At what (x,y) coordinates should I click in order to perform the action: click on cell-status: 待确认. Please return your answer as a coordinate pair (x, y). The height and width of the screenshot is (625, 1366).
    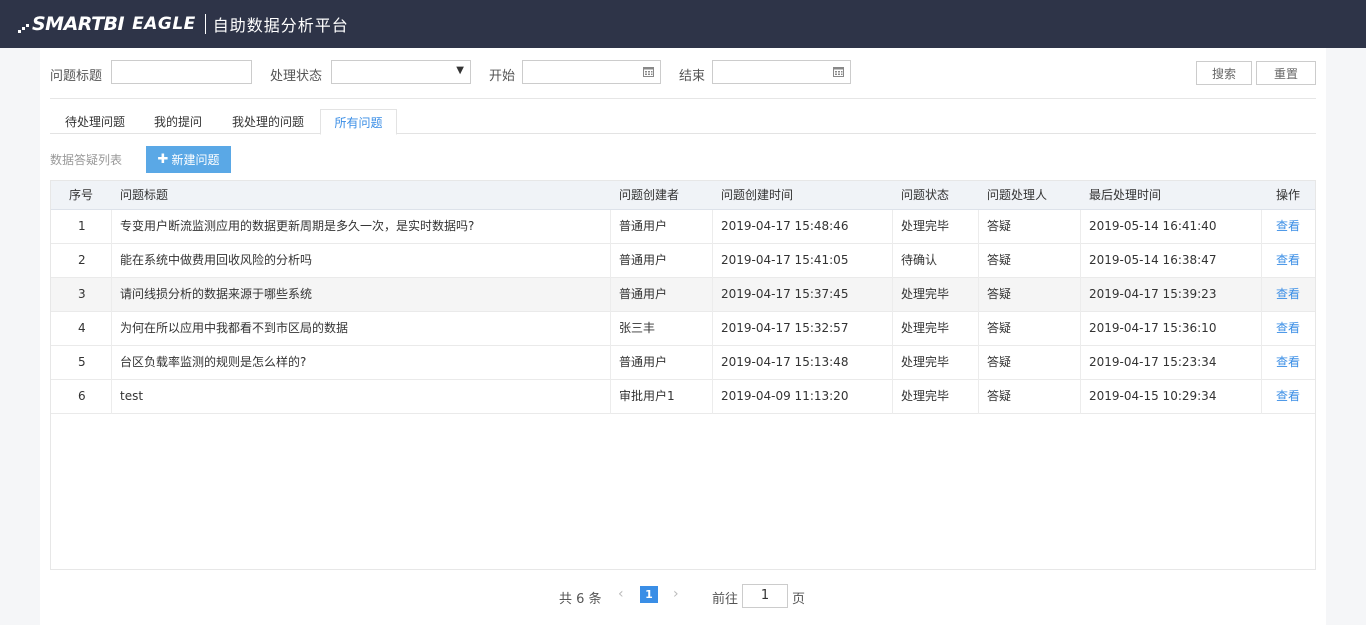
    Looking at the image, I should click on (919, 260).